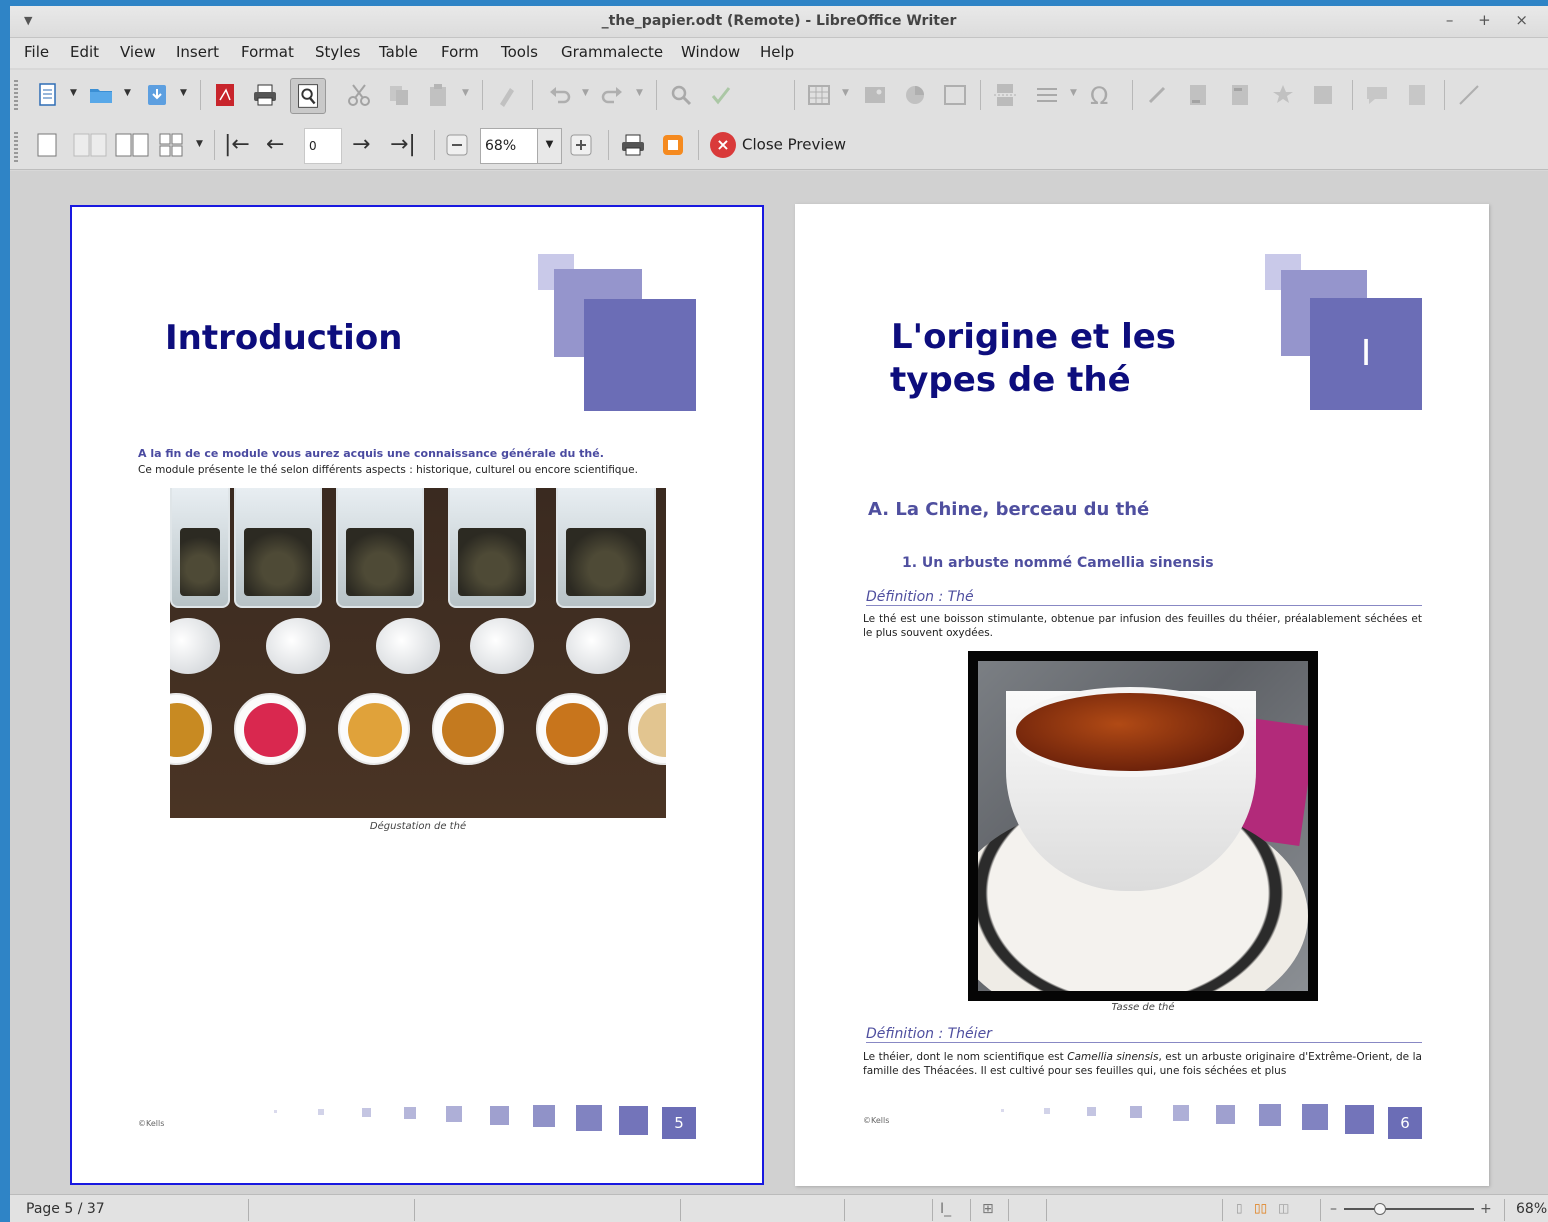  Describe the element at coordinates (673, 145) in the screenshot. I see `full-screen-icon` at that location.